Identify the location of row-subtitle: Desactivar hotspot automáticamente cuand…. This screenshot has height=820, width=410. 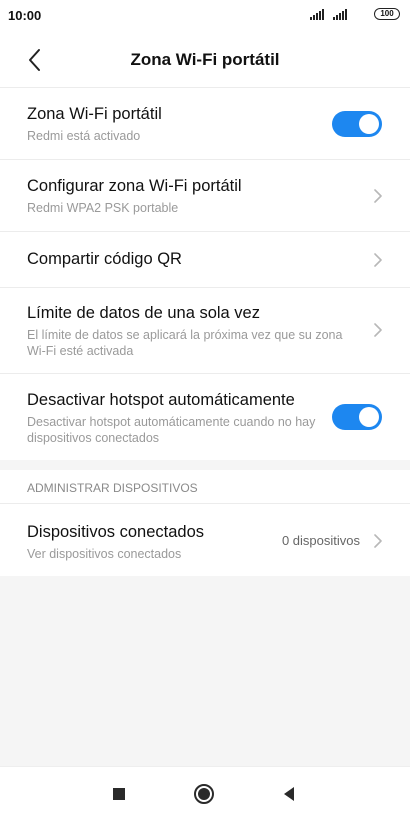
(171, 430).